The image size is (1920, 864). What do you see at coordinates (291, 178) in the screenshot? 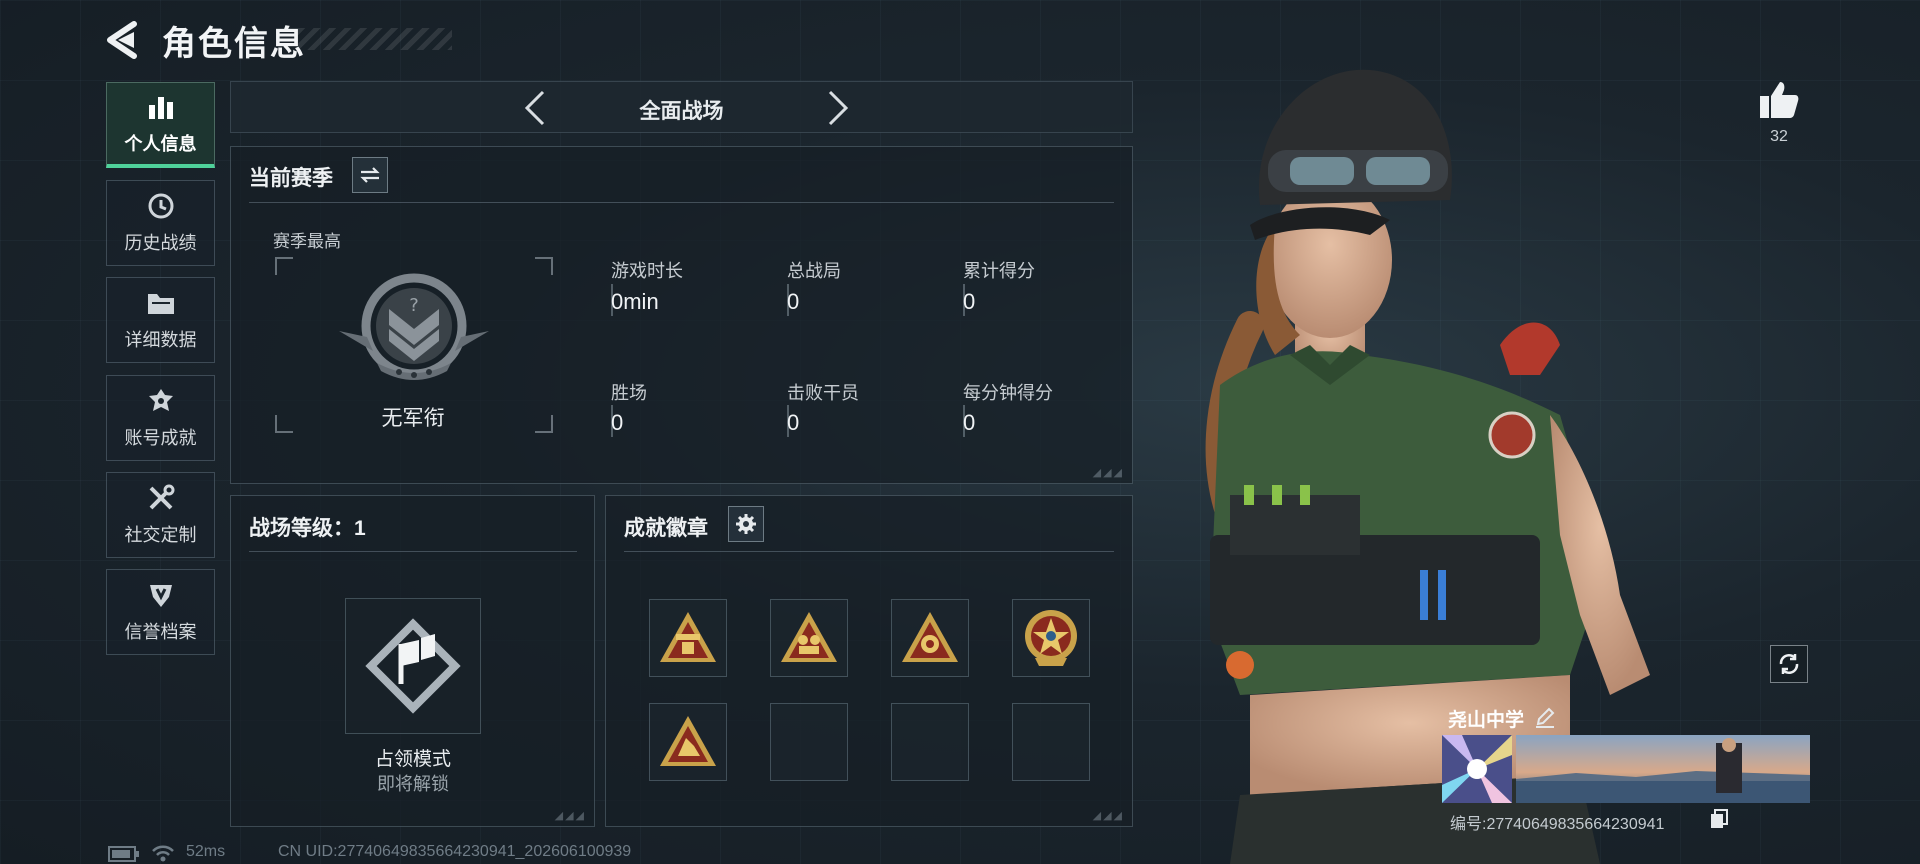
I see `season-title: 当前赛季` at bounding box center [291, 178].